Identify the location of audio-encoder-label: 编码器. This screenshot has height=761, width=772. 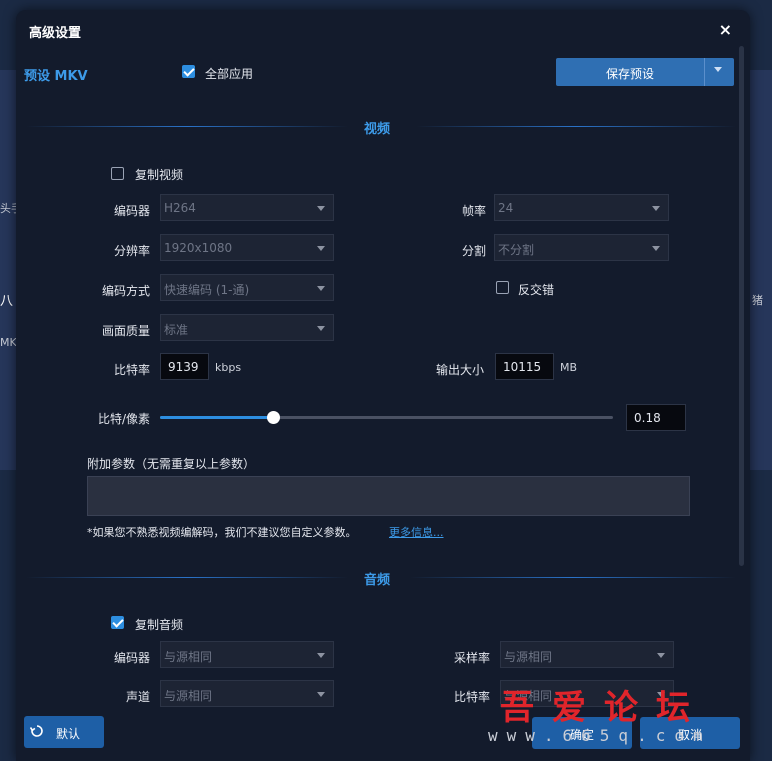
(131, 658).